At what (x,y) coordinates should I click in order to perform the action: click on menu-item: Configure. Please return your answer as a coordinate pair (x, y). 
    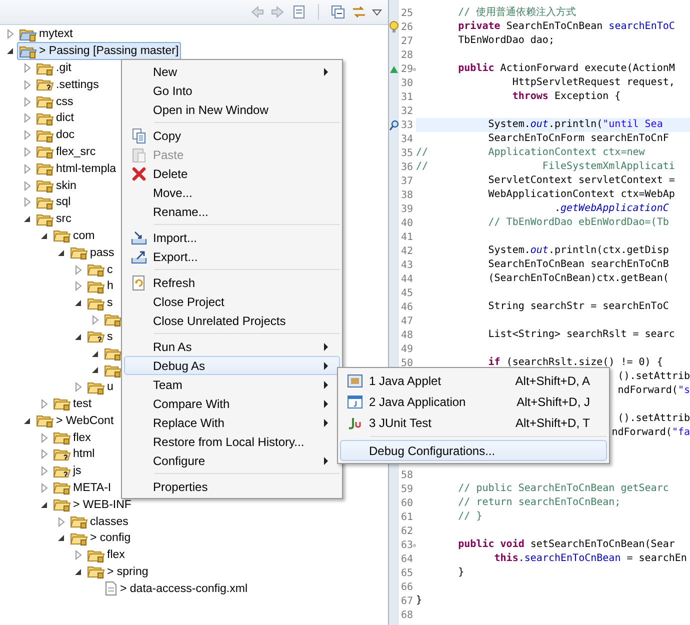
    Looking at the image, I should click on (232, 460).